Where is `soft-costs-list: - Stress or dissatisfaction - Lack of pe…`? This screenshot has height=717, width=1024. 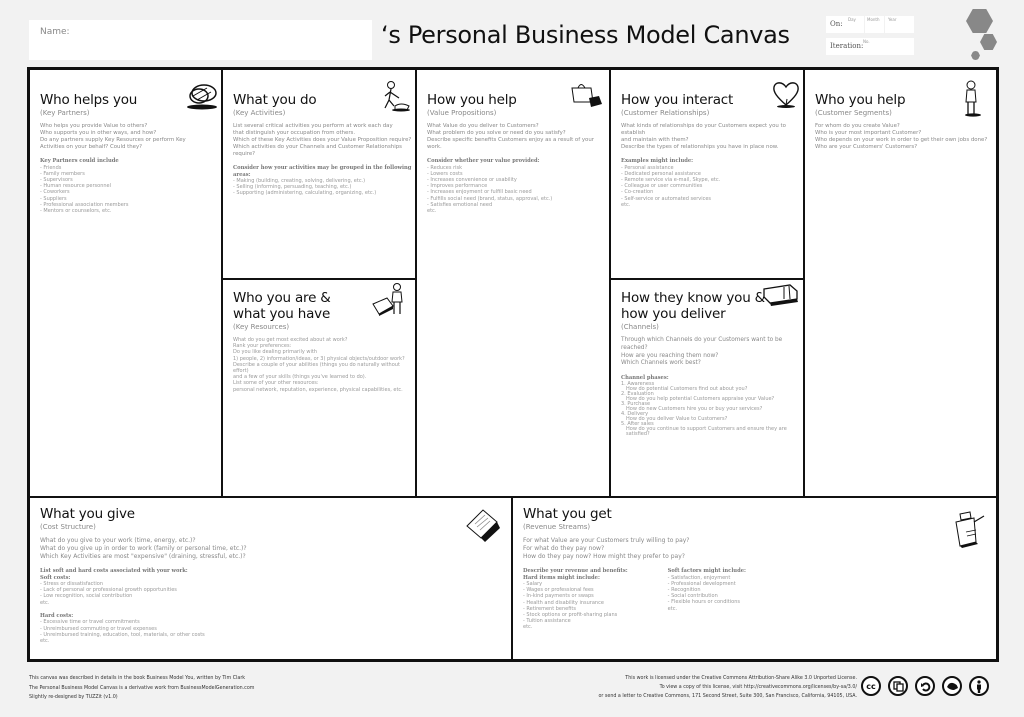
soft-costs-list: - Stress or dissatisfaction - Lack of pe… is located at coordinates (108, 593).